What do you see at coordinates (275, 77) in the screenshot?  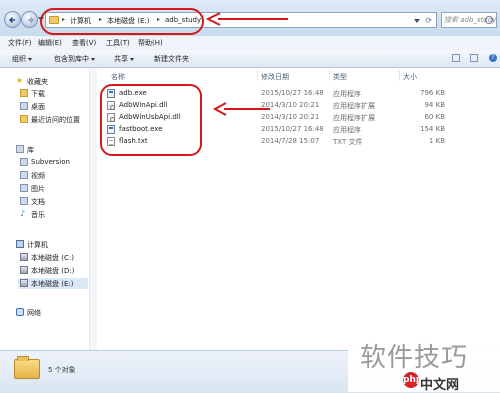 I see `column-header-date: 修改日期` at bounding box center [275, 77].